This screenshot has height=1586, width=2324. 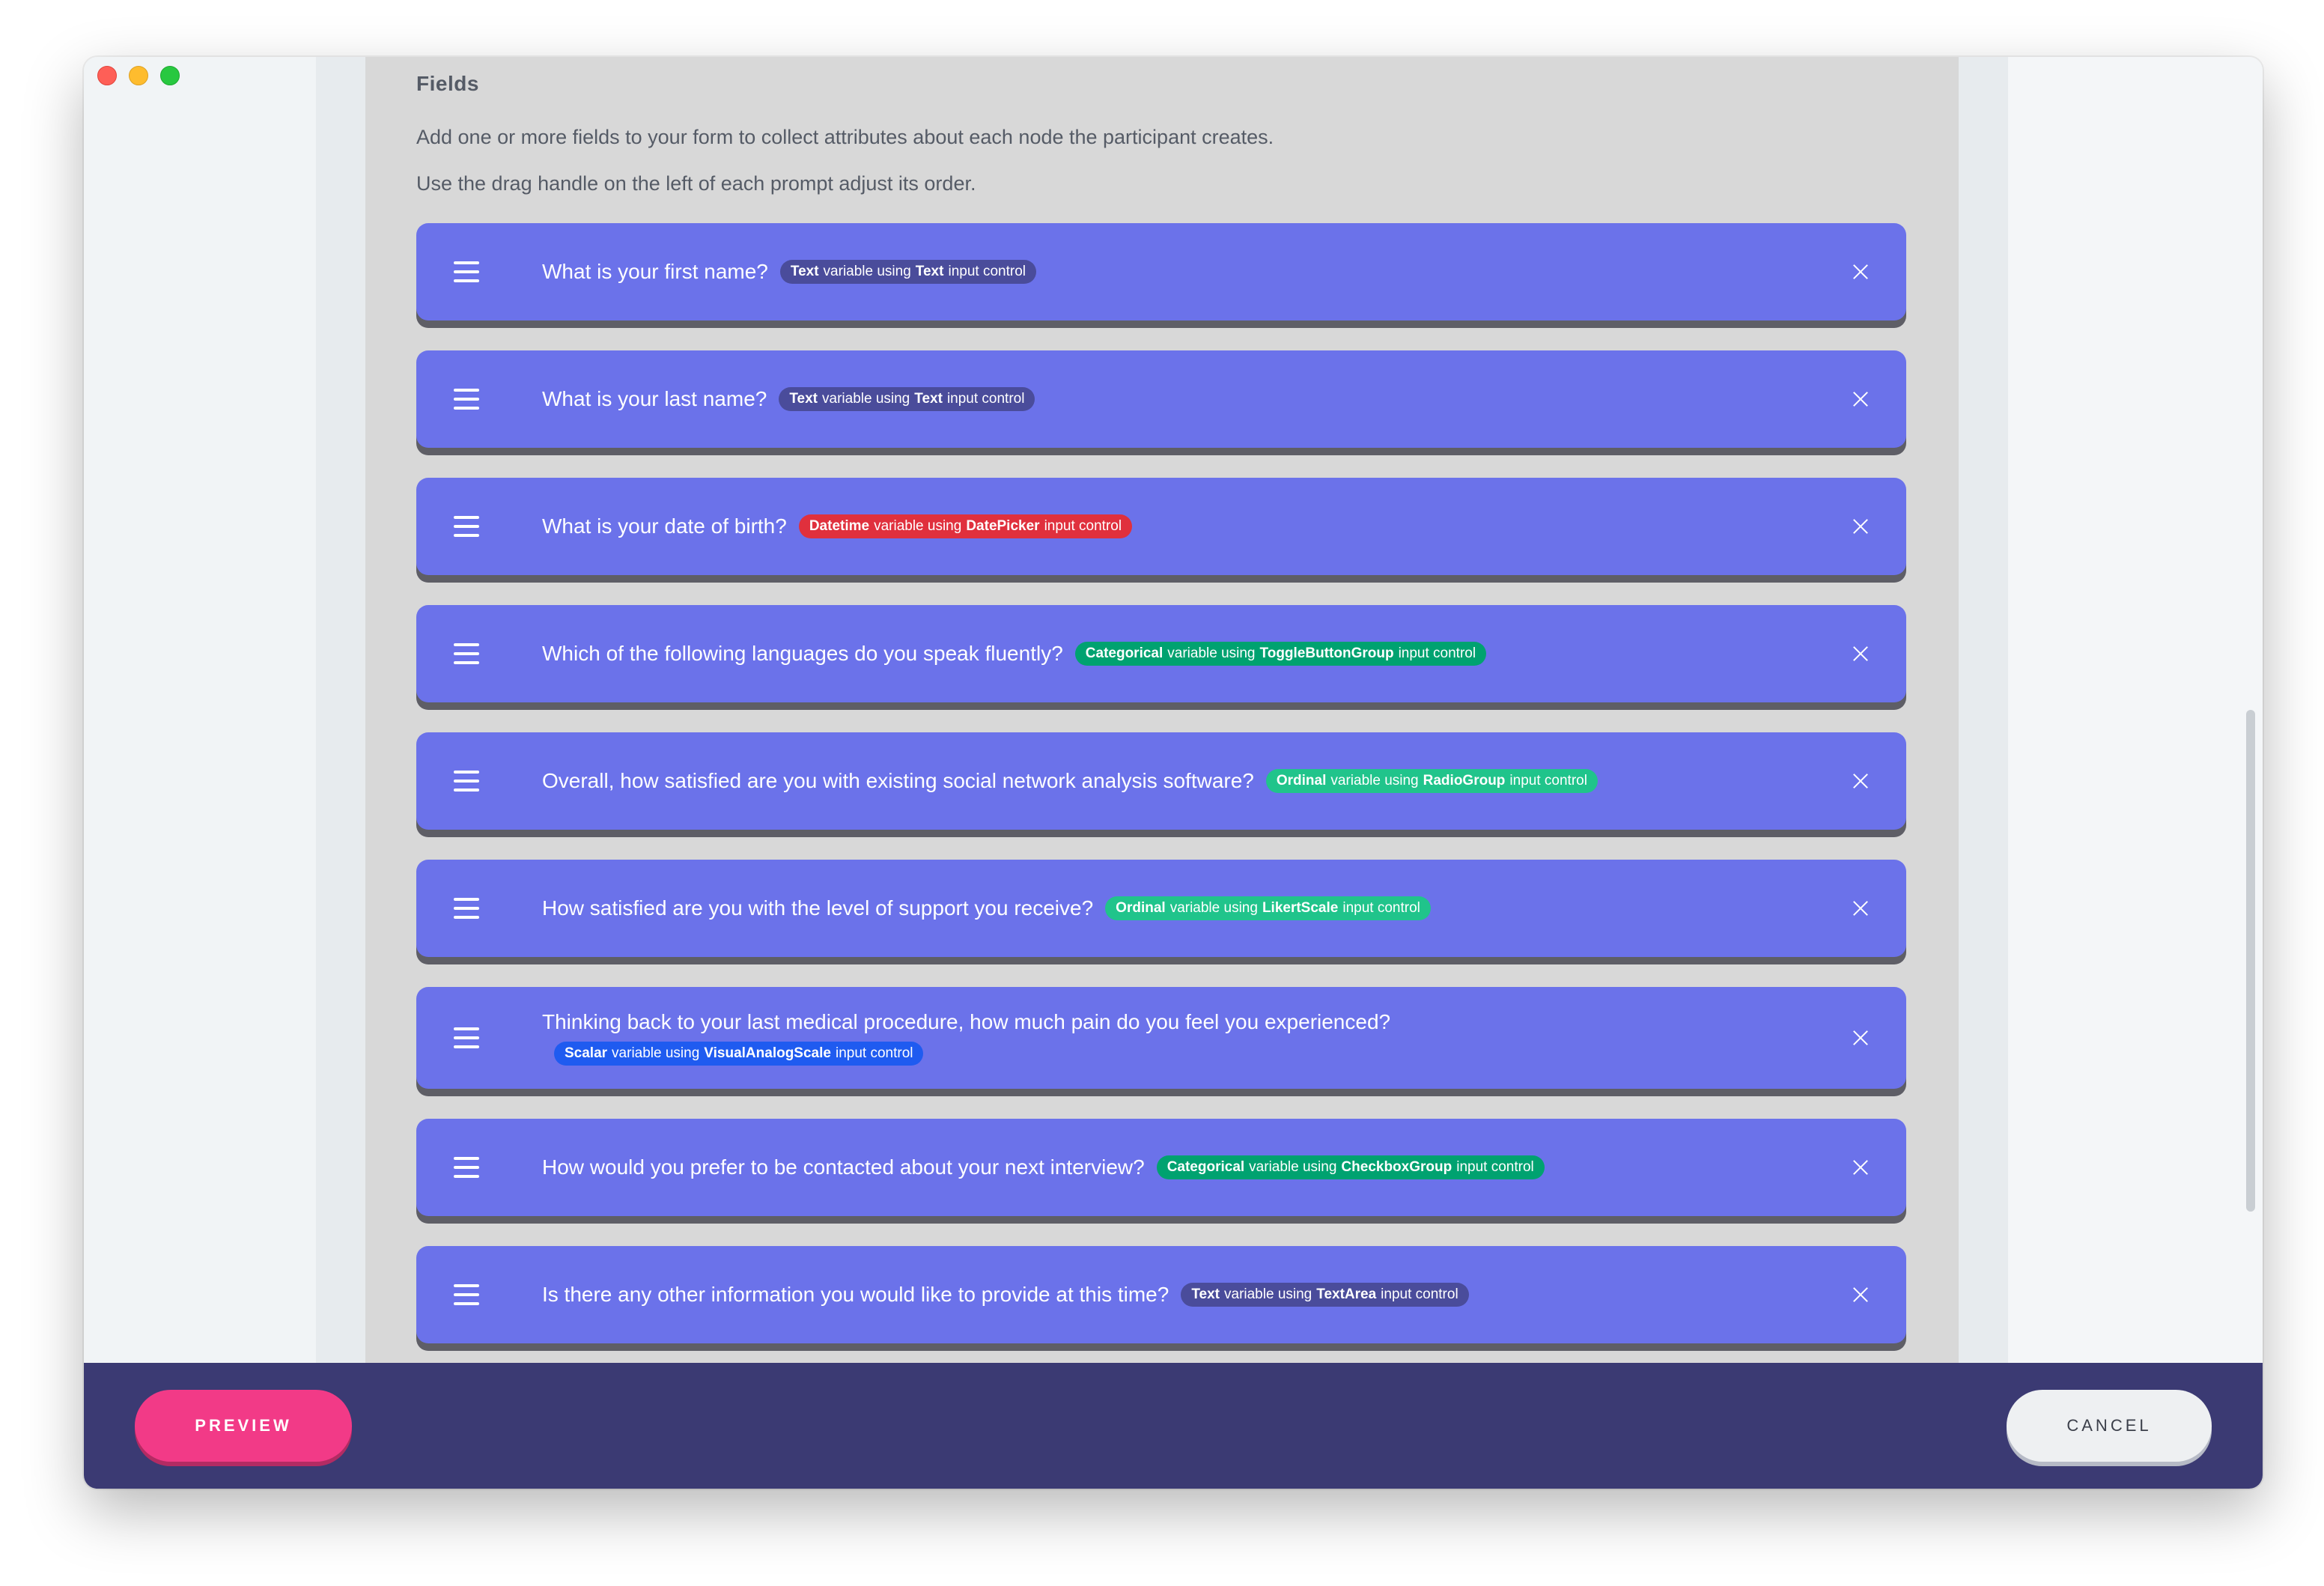 I want to click on left-gutter, so click(x=340, y=710).